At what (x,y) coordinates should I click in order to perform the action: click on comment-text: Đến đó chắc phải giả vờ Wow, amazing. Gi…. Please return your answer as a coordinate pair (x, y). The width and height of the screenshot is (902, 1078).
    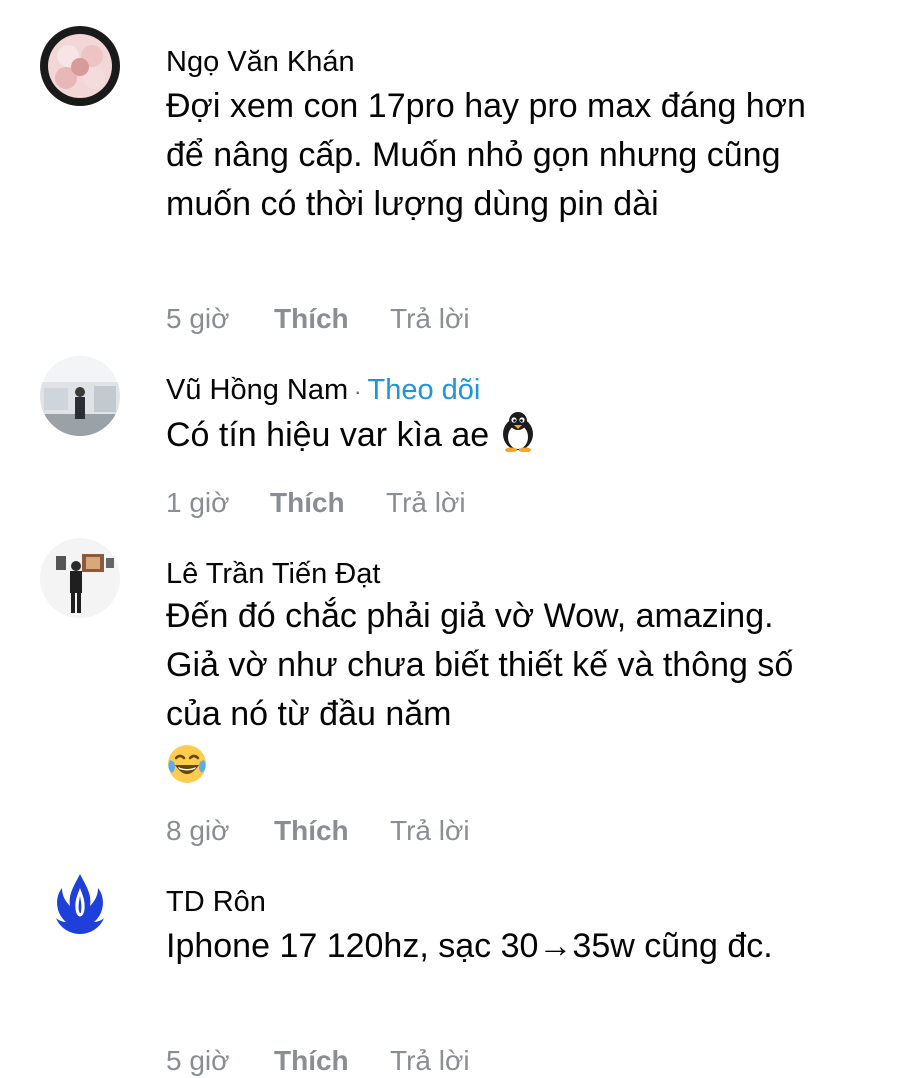
    Looking at the image, I should click on (486, 695).